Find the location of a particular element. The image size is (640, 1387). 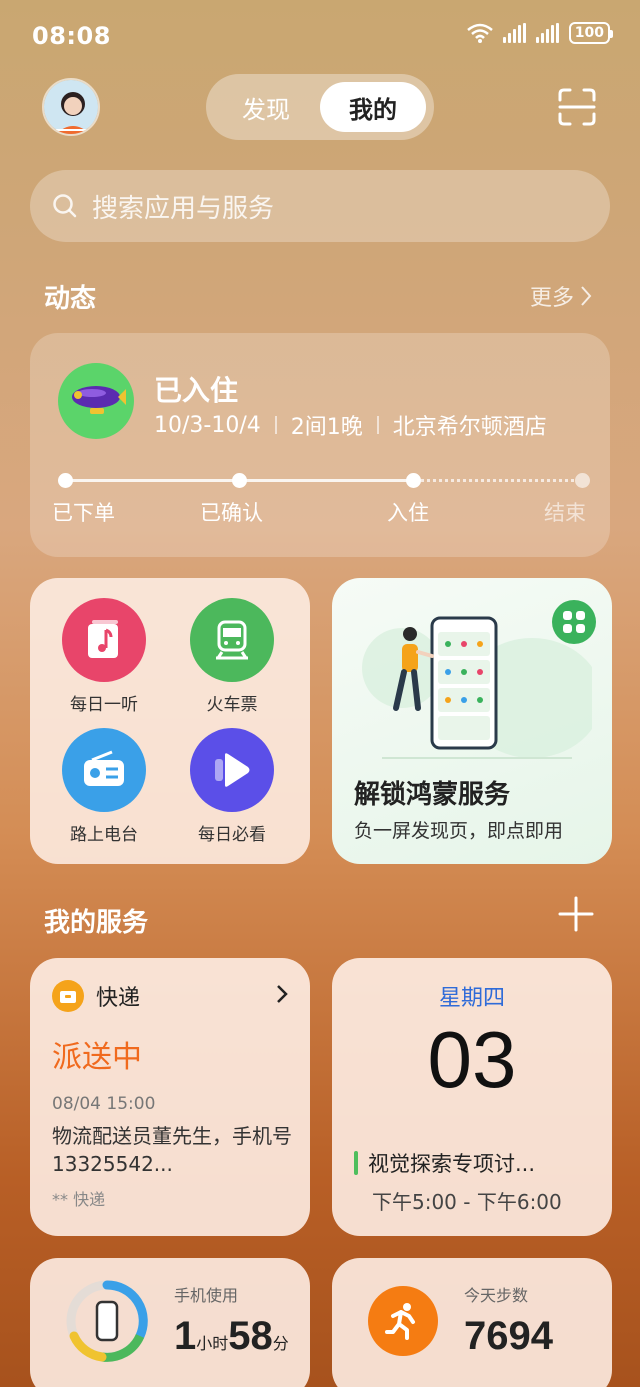

phone-usage-card: 手机使用 1小时58分 is located at coordinates (170, 1322).